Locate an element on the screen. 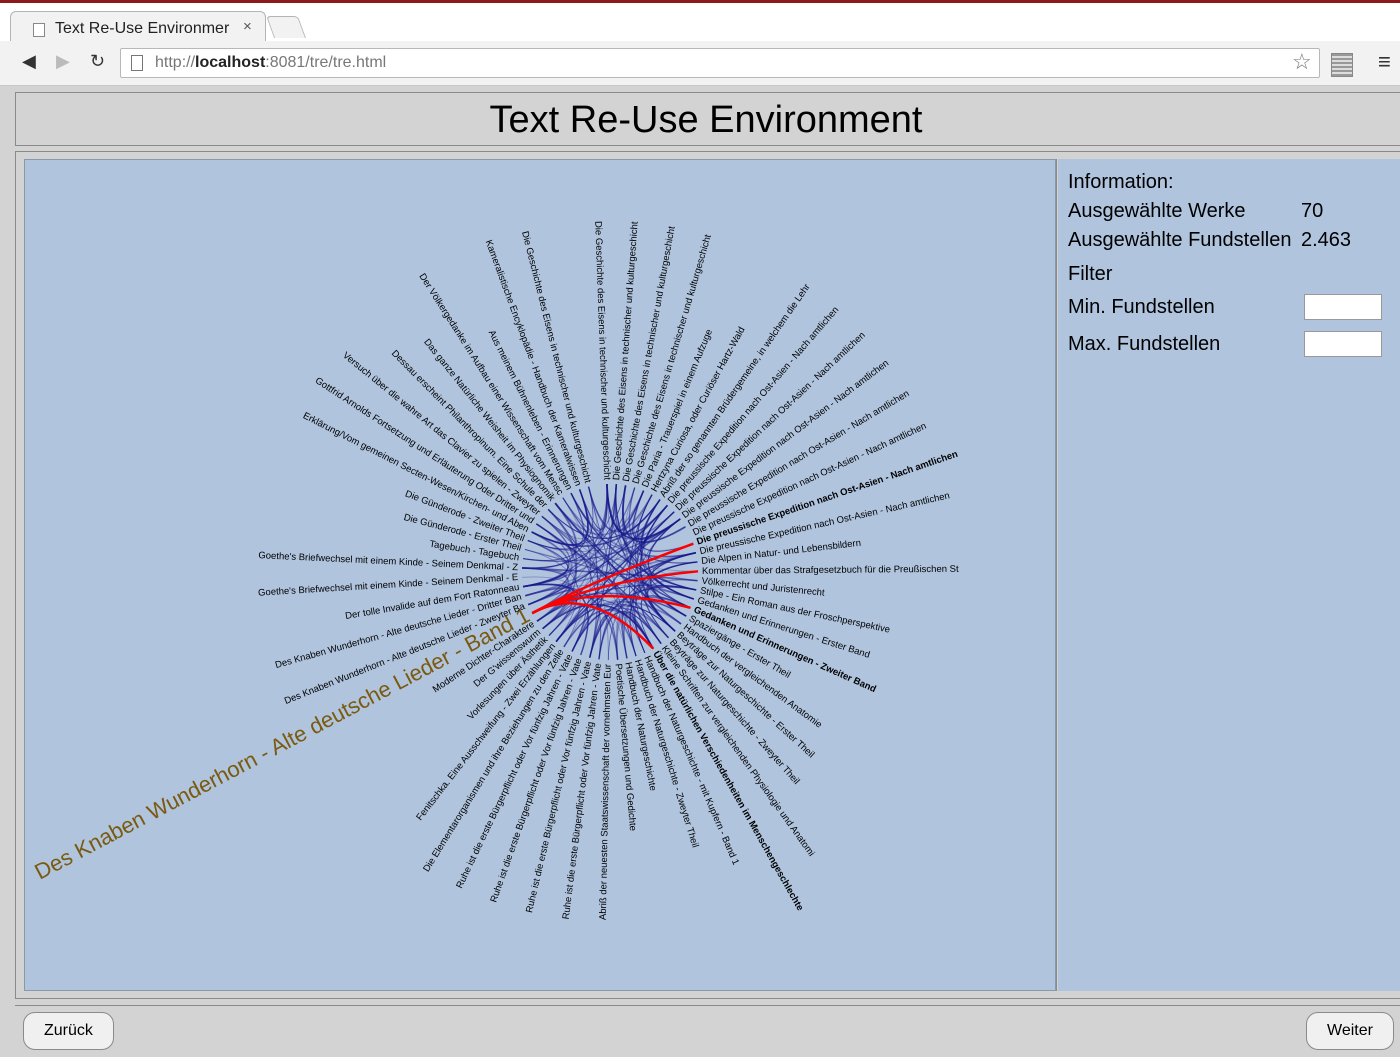 The width and height of the screenshot is (1400, 1057). page-title: Text Re-Use Environment is located at coordinates (706, 120).